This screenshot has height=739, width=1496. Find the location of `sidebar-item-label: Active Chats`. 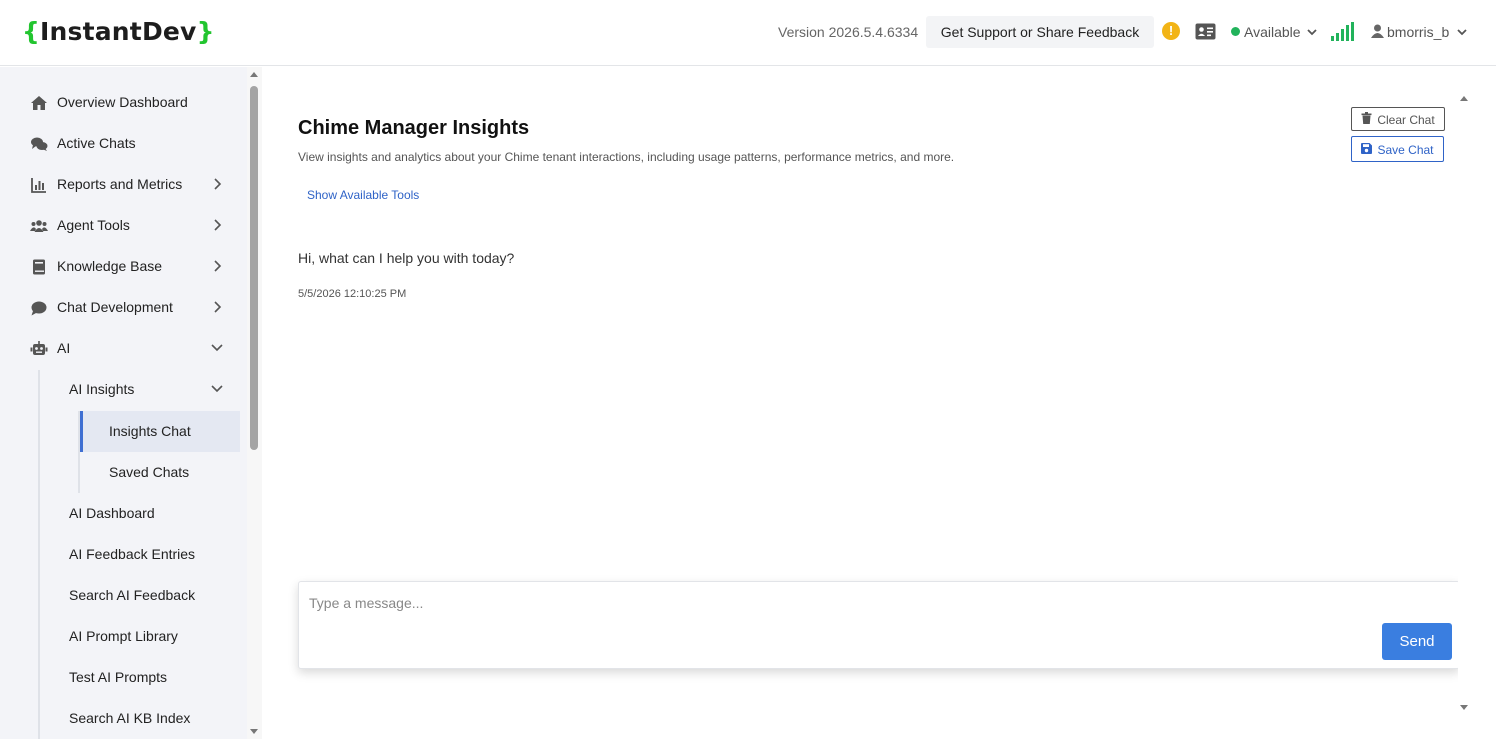

sidebar-item-label: Active Chats is located at coordinates (96, 143).